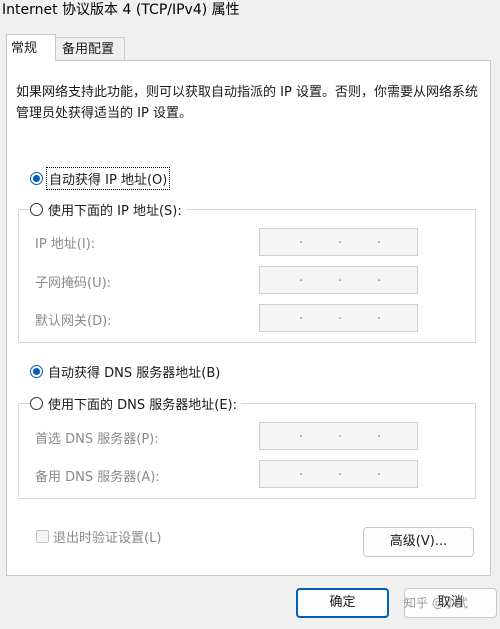 Image resolution: width=500 pixels, height=629 pixels. I want to click on alternate-dns-label: 备用 DNS 服务器(A):, so click(97, 477).